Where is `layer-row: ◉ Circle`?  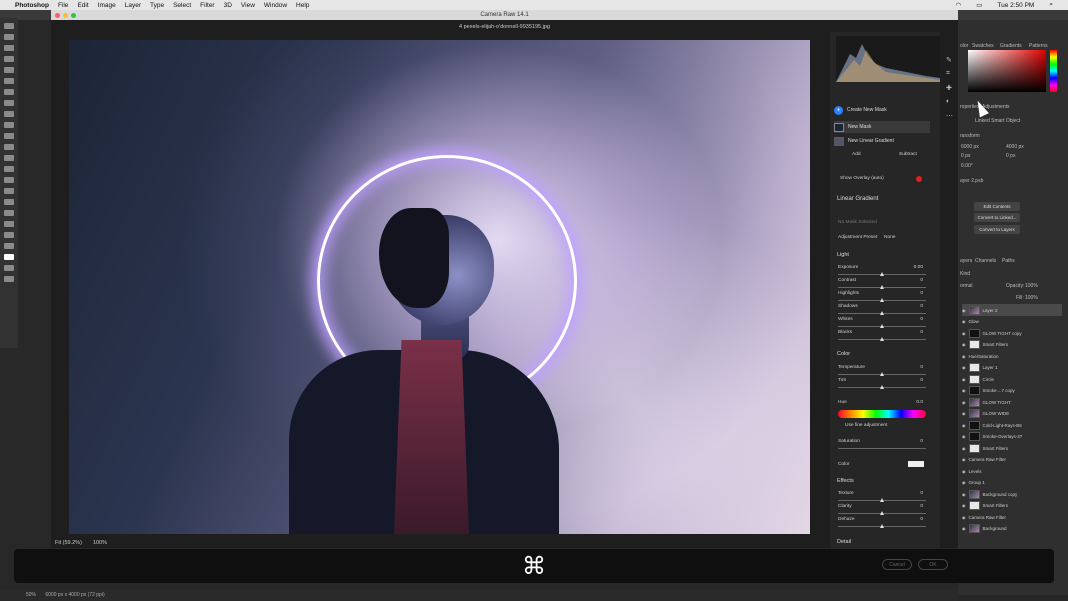 layer-row: ◉ Circle is located at coordinates (1012, 379).